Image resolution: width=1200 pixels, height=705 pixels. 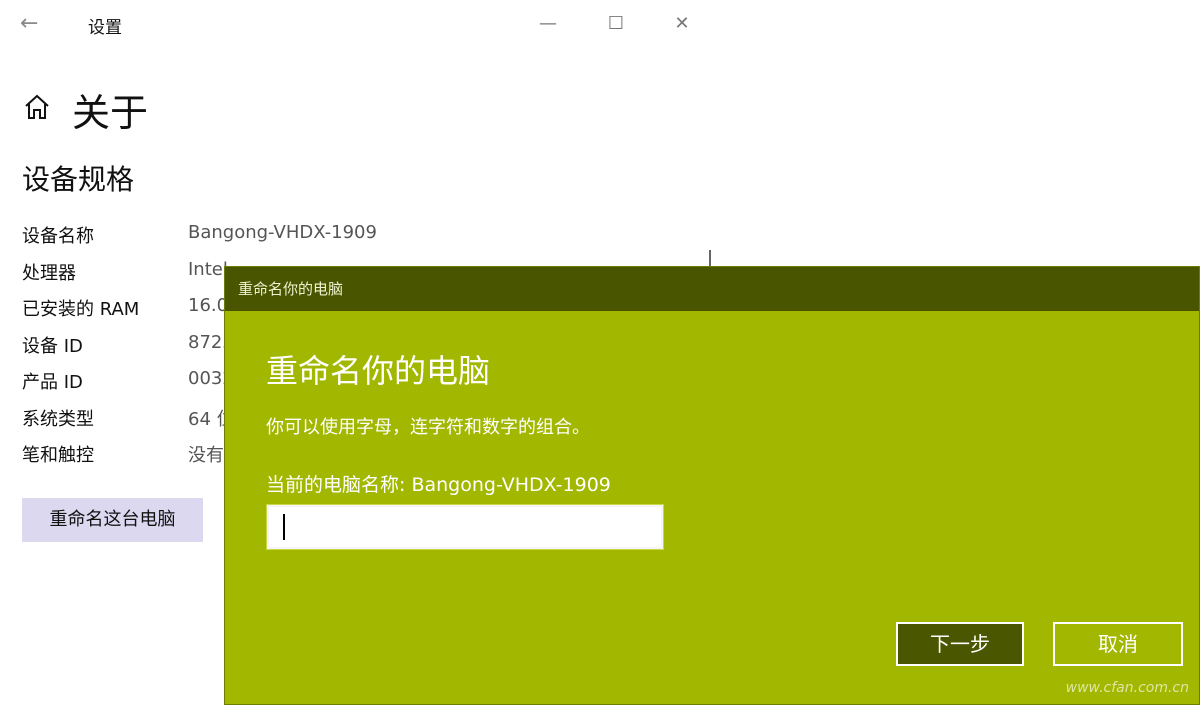 What do you see at coordinates (208, 269) in the screenshot?
I see `spec-value: Intel` at bounding box center [208, 269].